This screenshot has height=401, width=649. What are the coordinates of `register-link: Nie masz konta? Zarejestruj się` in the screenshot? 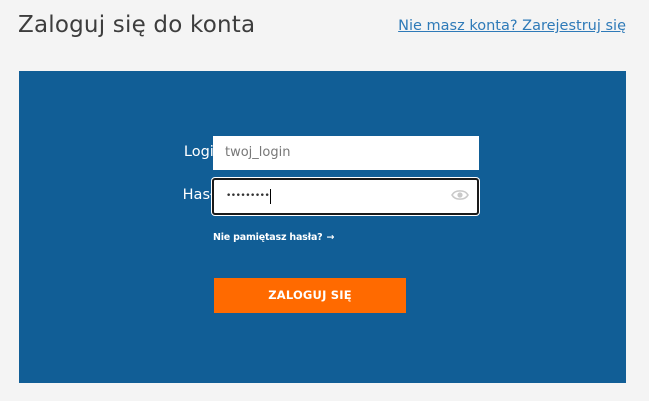 It's located at (512, 26).